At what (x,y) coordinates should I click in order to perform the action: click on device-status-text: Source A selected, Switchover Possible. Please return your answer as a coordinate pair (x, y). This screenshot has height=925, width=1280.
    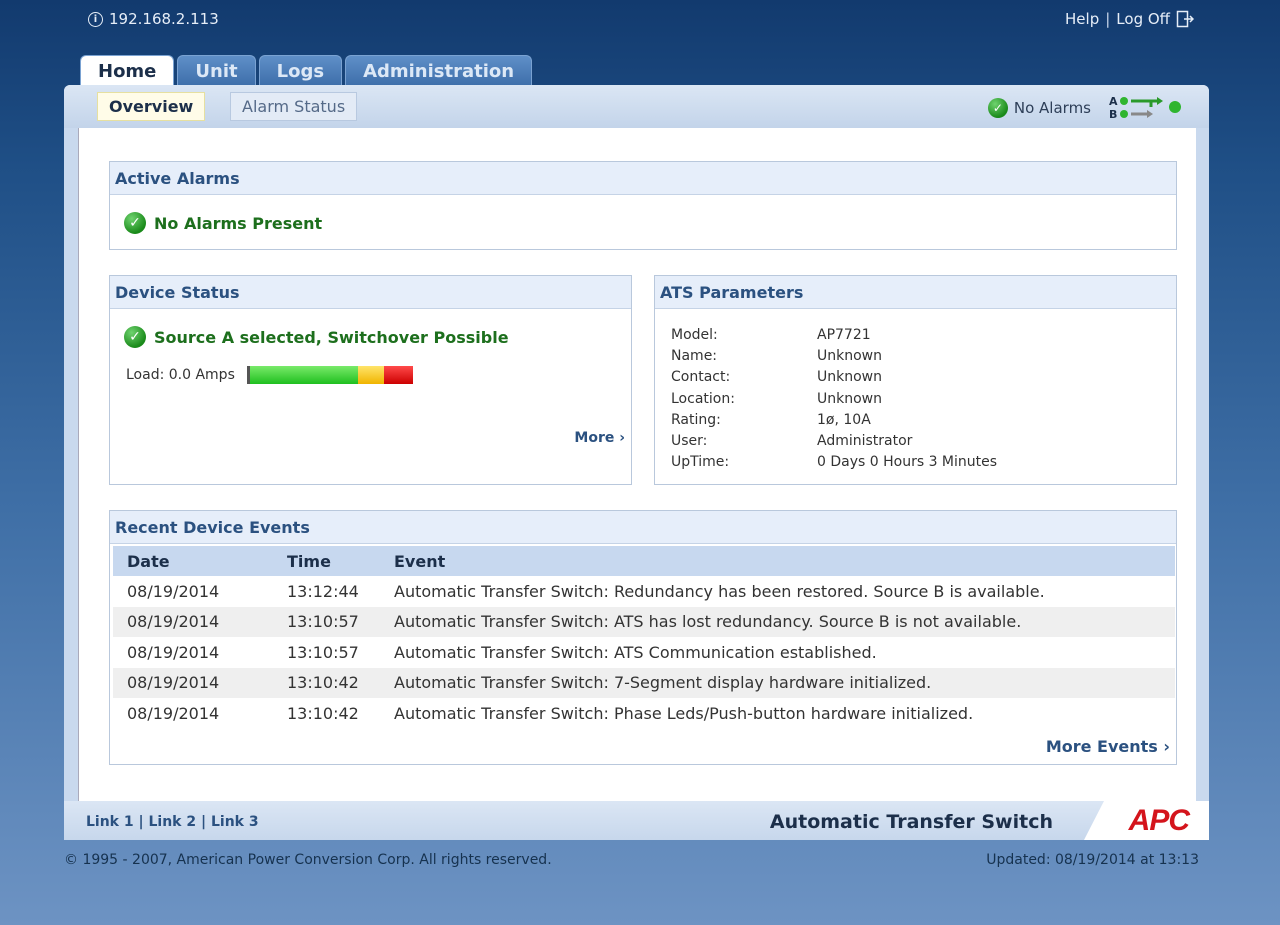
    Looking at the image, I should click on (331, 337).